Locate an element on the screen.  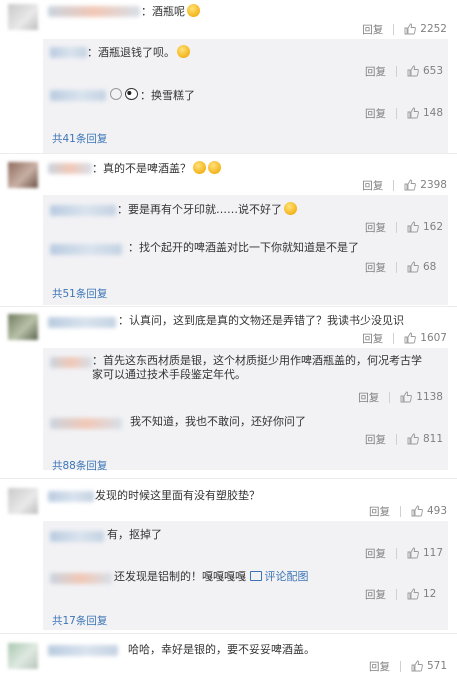
reply-actions: 回复 1138 is located at coordinates (400, 397).